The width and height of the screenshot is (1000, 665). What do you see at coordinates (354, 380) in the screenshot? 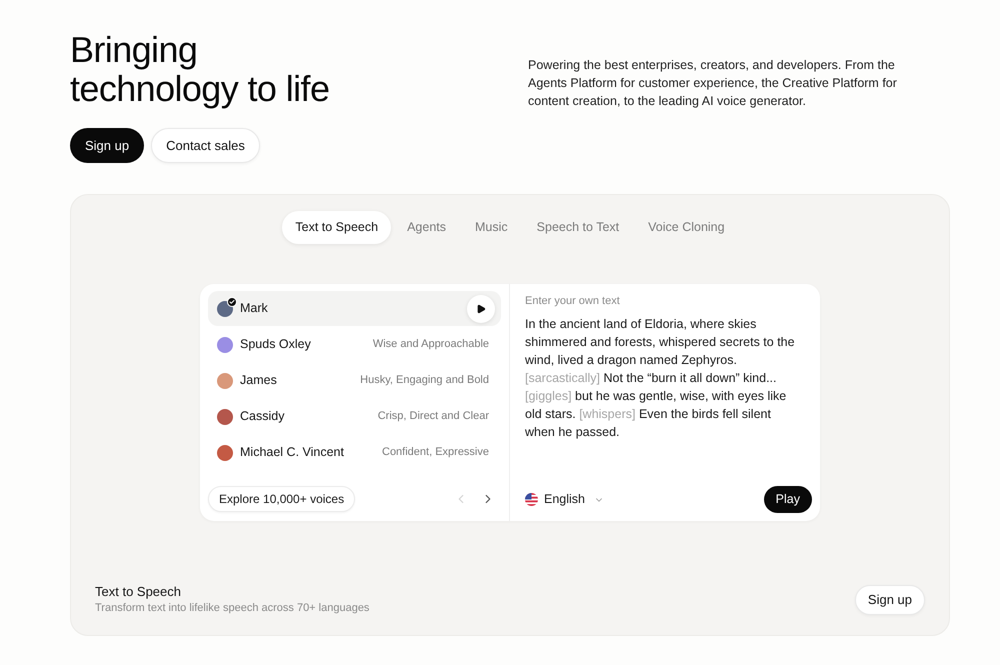
I see `voice-item: James Husky, Engaging and Bold` at bounding box center [354, 380].